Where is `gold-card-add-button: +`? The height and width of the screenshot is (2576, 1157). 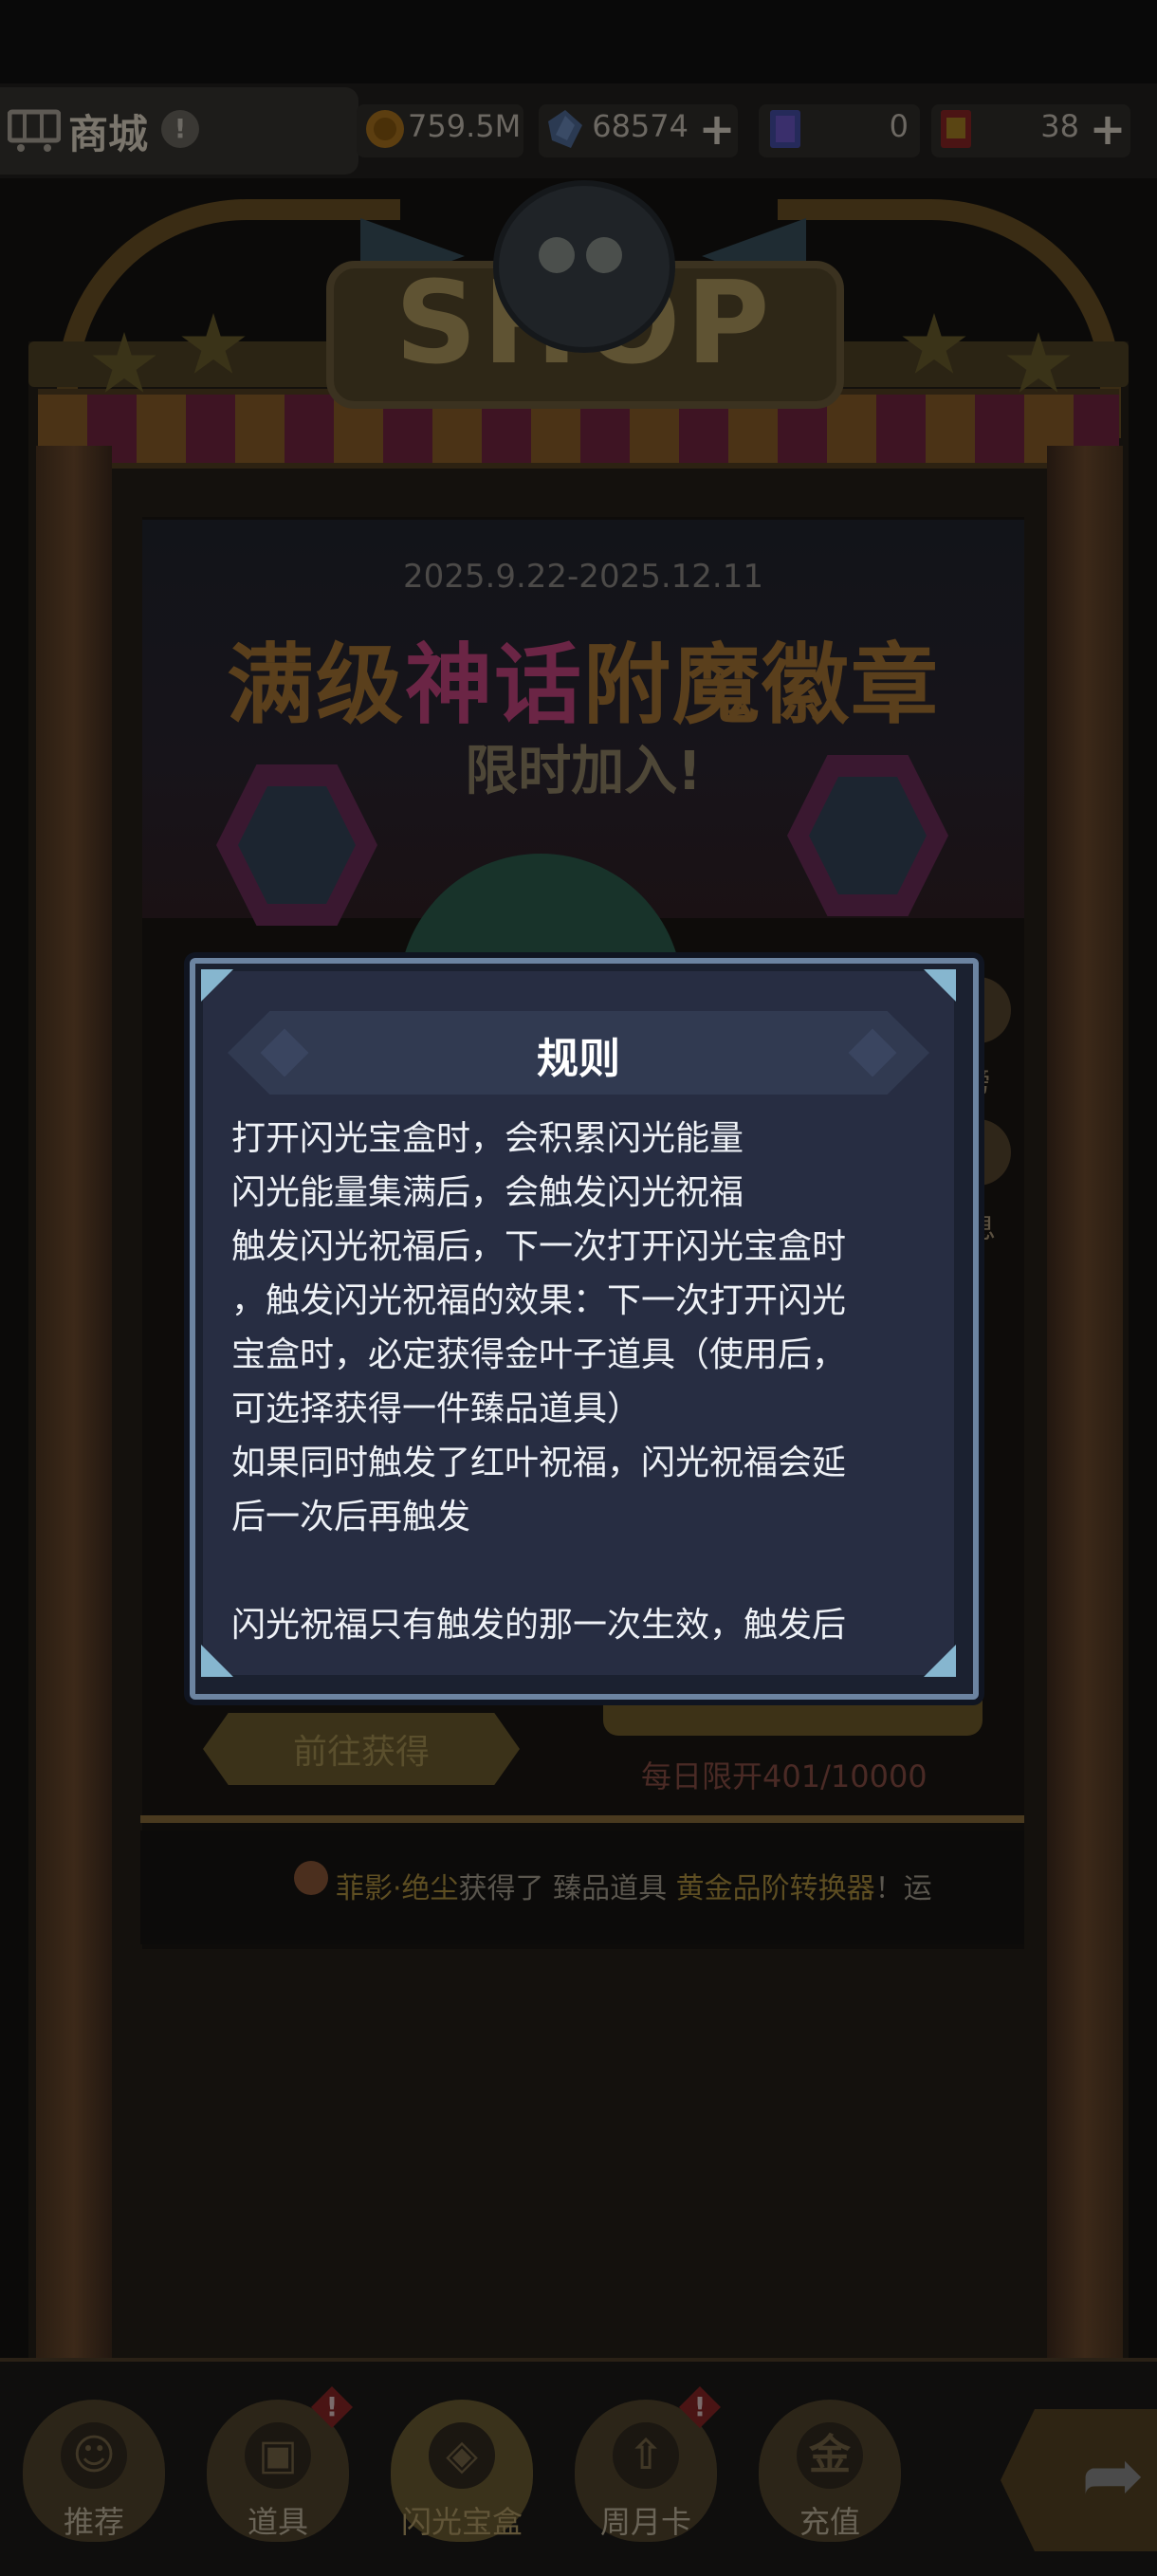 gold-card-add-button: + is located at coordinates (1107, 129).